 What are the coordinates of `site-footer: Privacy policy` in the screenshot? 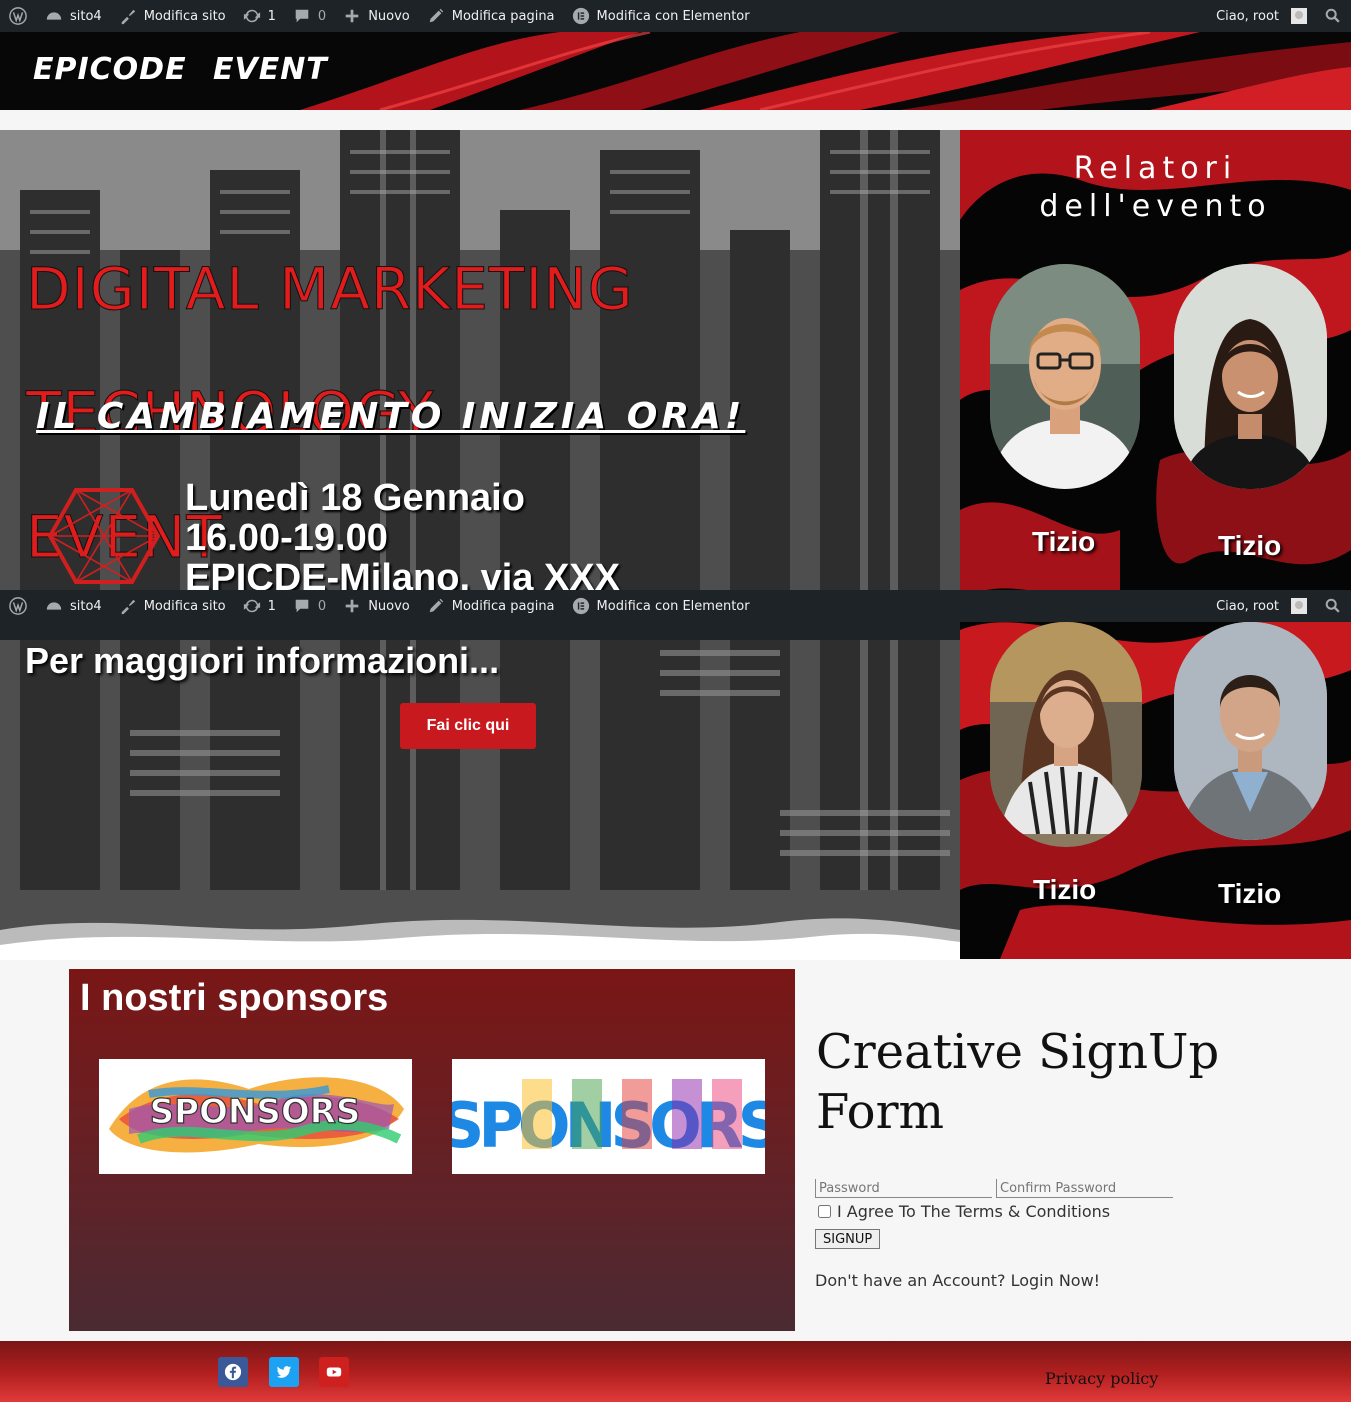 It's located at (675, 1371).